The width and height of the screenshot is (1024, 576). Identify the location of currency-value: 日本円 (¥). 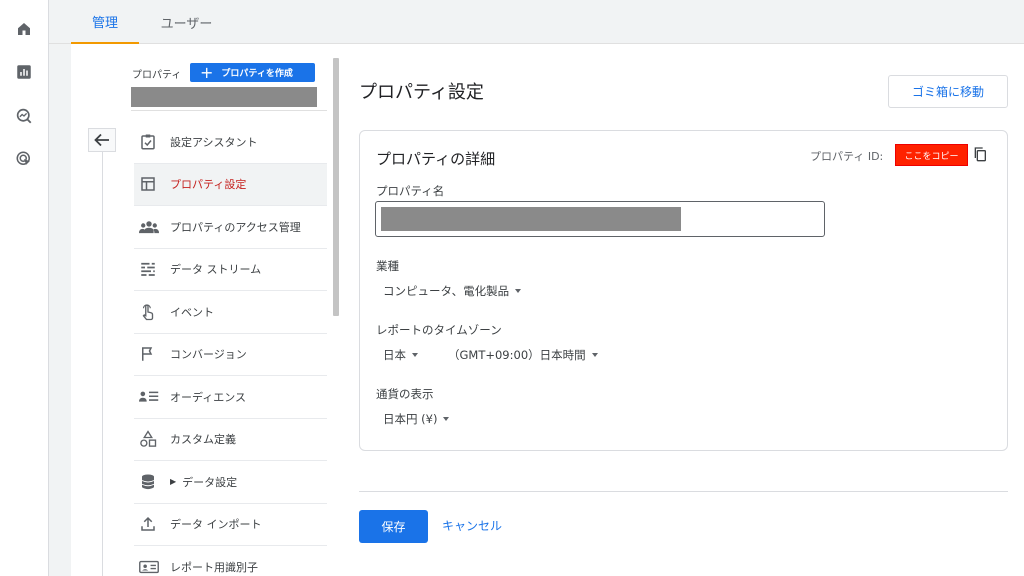
(410, 419).